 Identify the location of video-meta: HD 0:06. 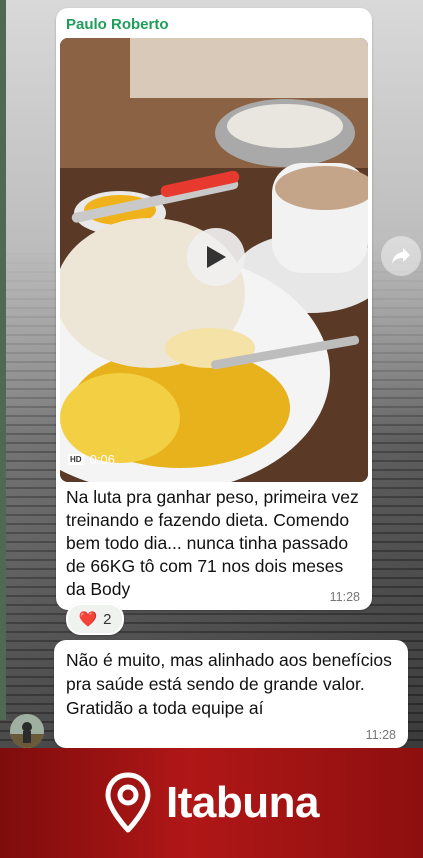
(91, 459).